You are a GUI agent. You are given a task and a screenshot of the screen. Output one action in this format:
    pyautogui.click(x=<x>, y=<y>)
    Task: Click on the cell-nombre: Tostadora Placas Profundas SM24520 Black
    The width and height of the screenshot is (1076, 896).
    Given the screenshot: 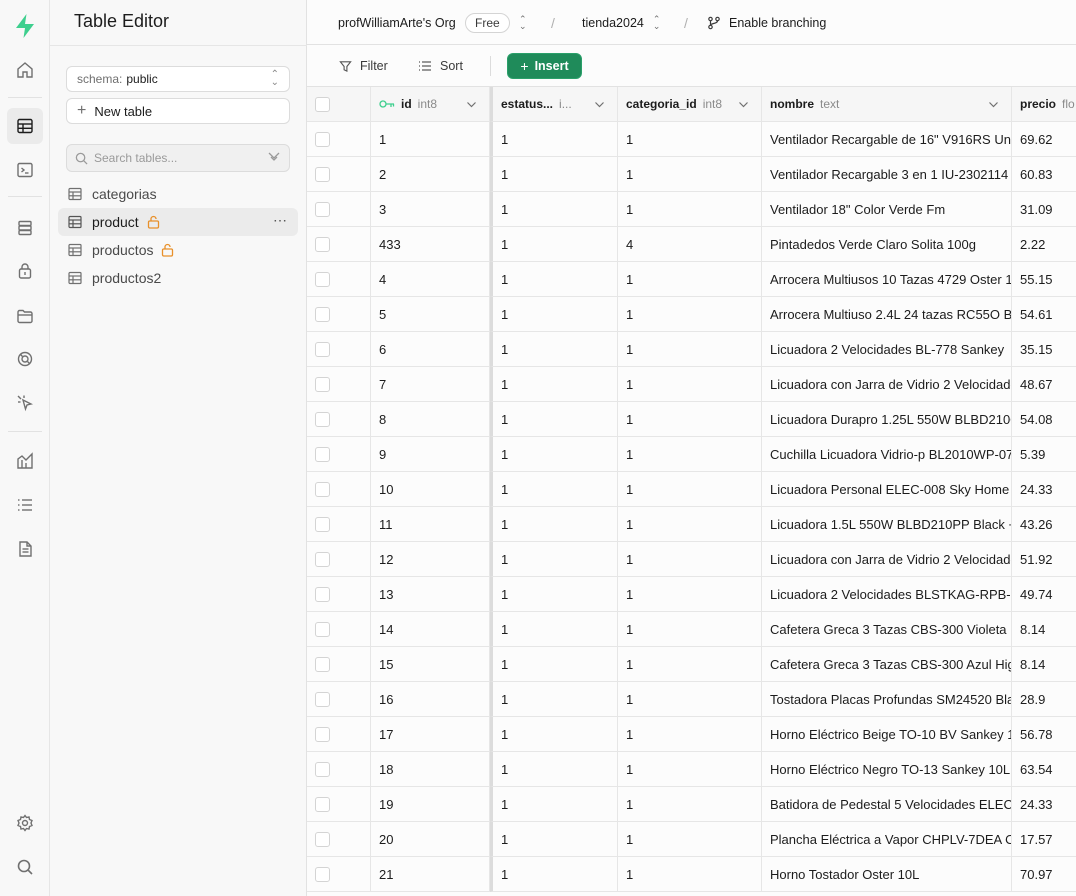 What is the action you would take?
    pyautogui.click(x=887, y=699)
    